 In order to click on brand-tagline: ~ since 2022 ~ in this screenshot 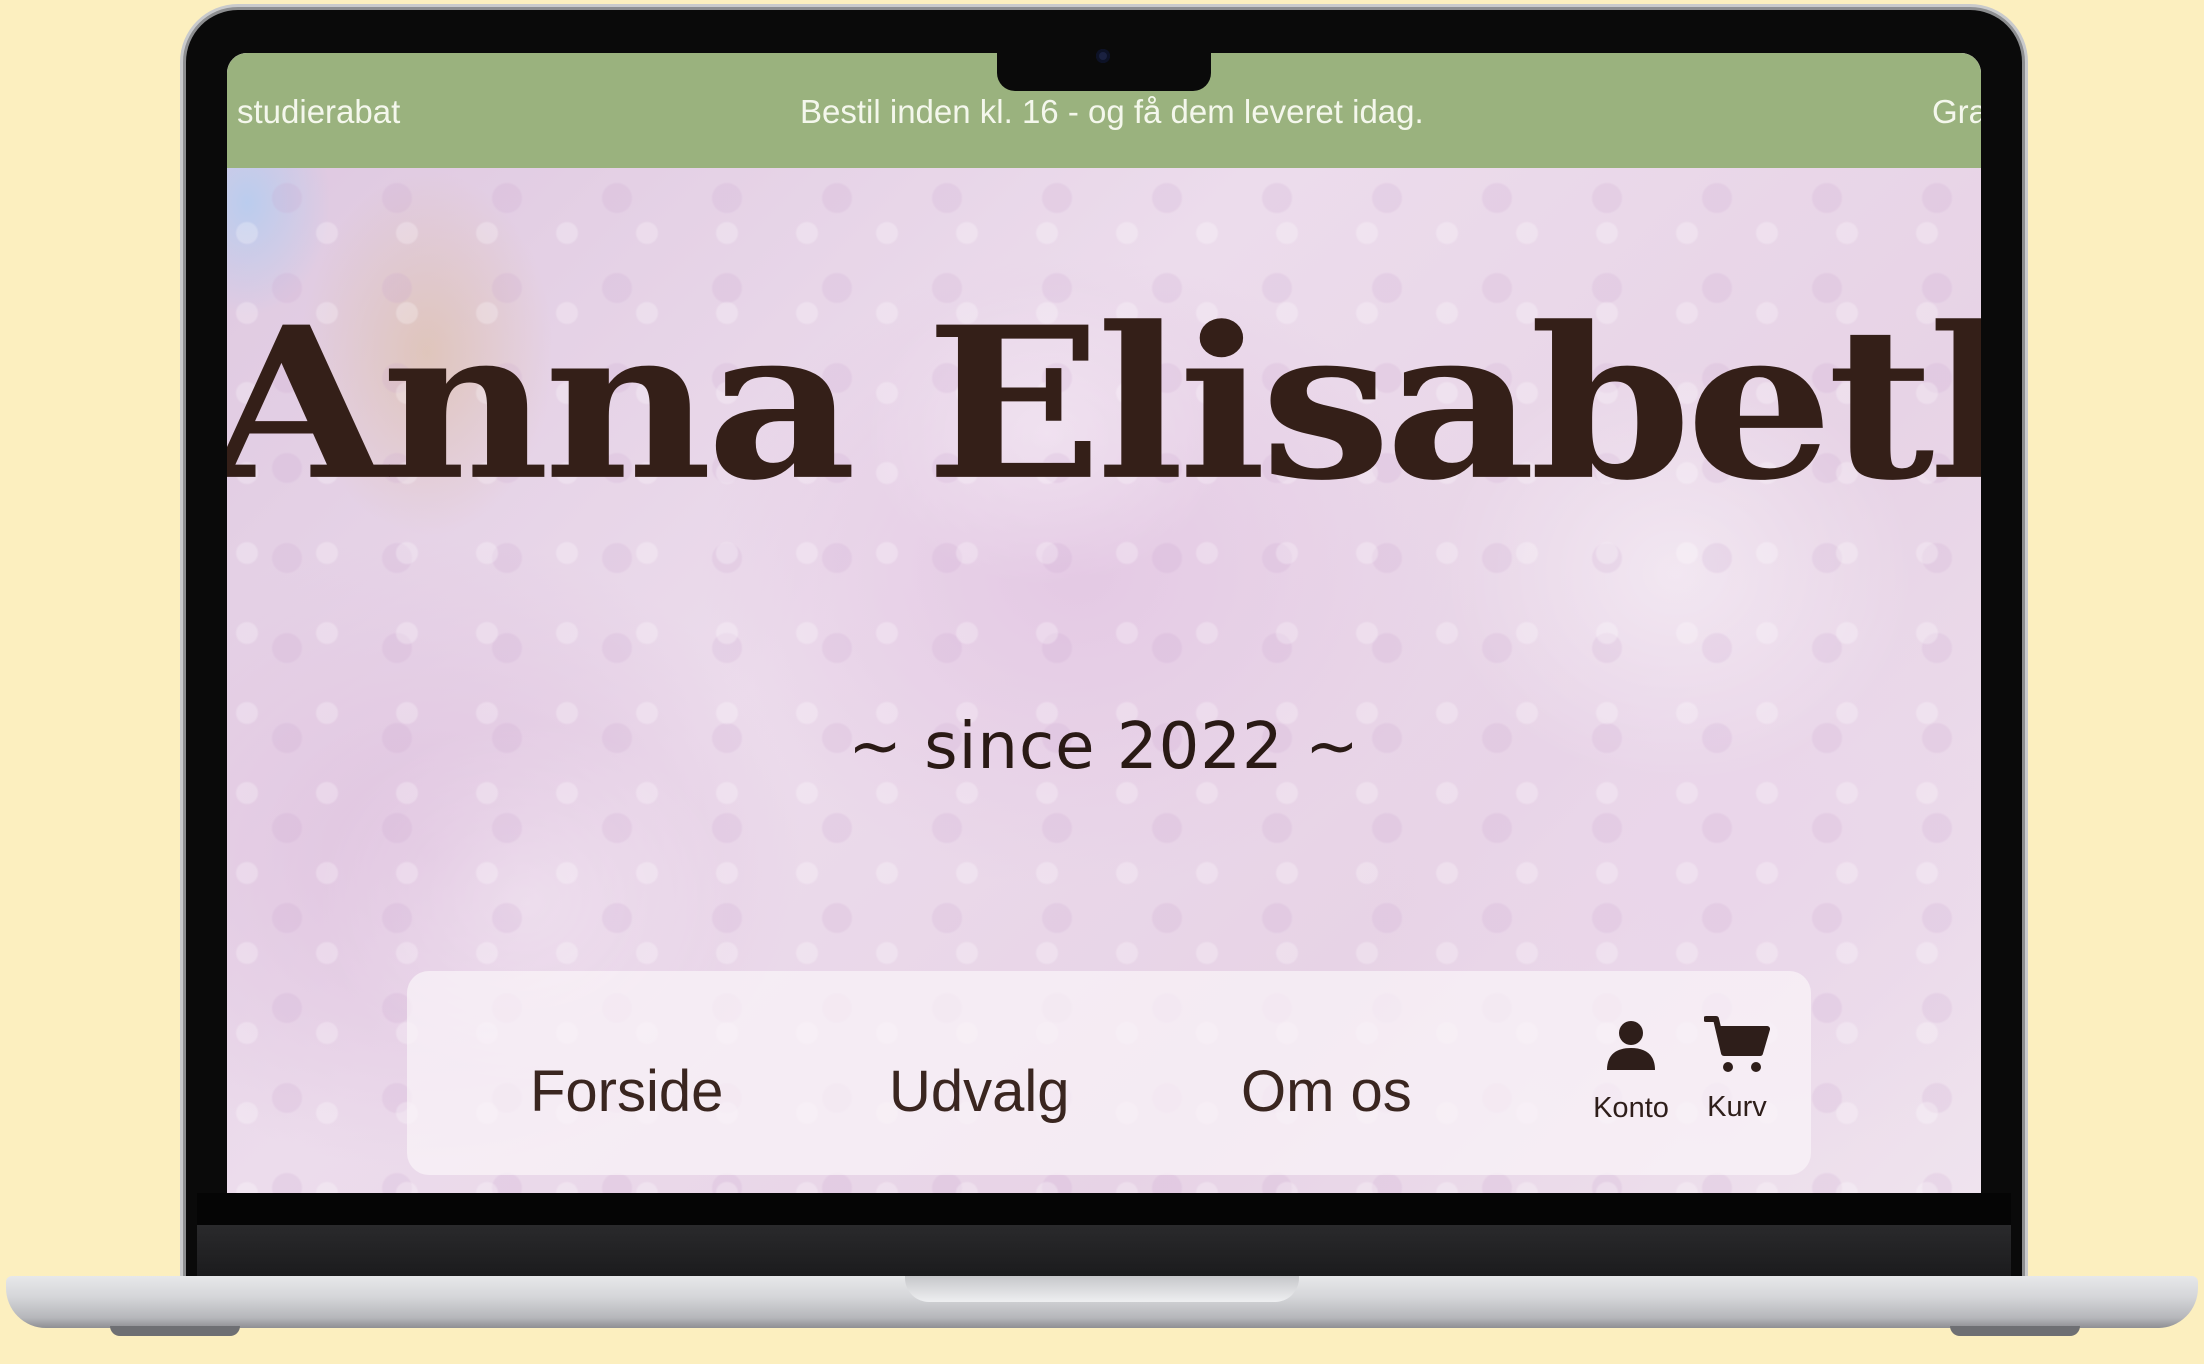, I will do `click(1104, 747)`.